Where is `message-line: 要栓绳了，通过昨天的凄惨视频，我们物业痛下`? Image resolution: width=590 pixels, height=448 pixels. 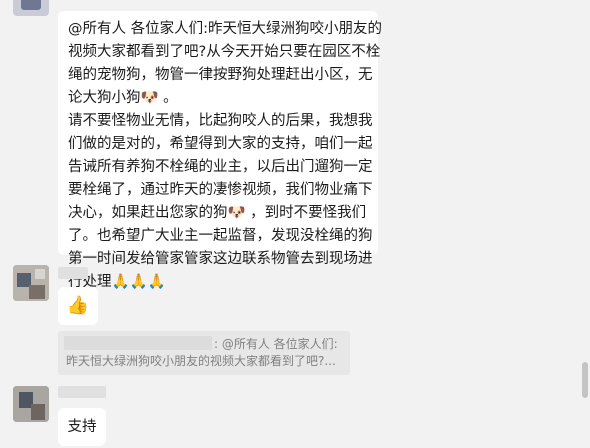
message-line: 要栓绳了，通过昨天的凄惨视频，我们物业痛下 is located at coordinates (220, 190).